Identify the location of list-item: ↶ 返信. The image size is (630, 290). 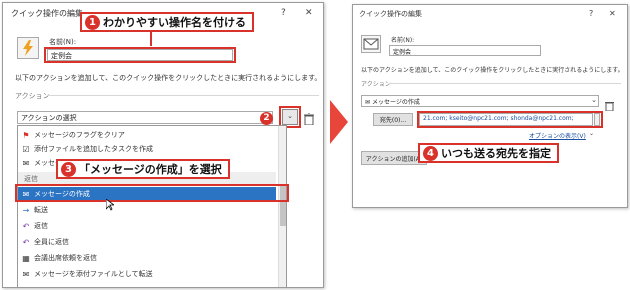
(147, 226).